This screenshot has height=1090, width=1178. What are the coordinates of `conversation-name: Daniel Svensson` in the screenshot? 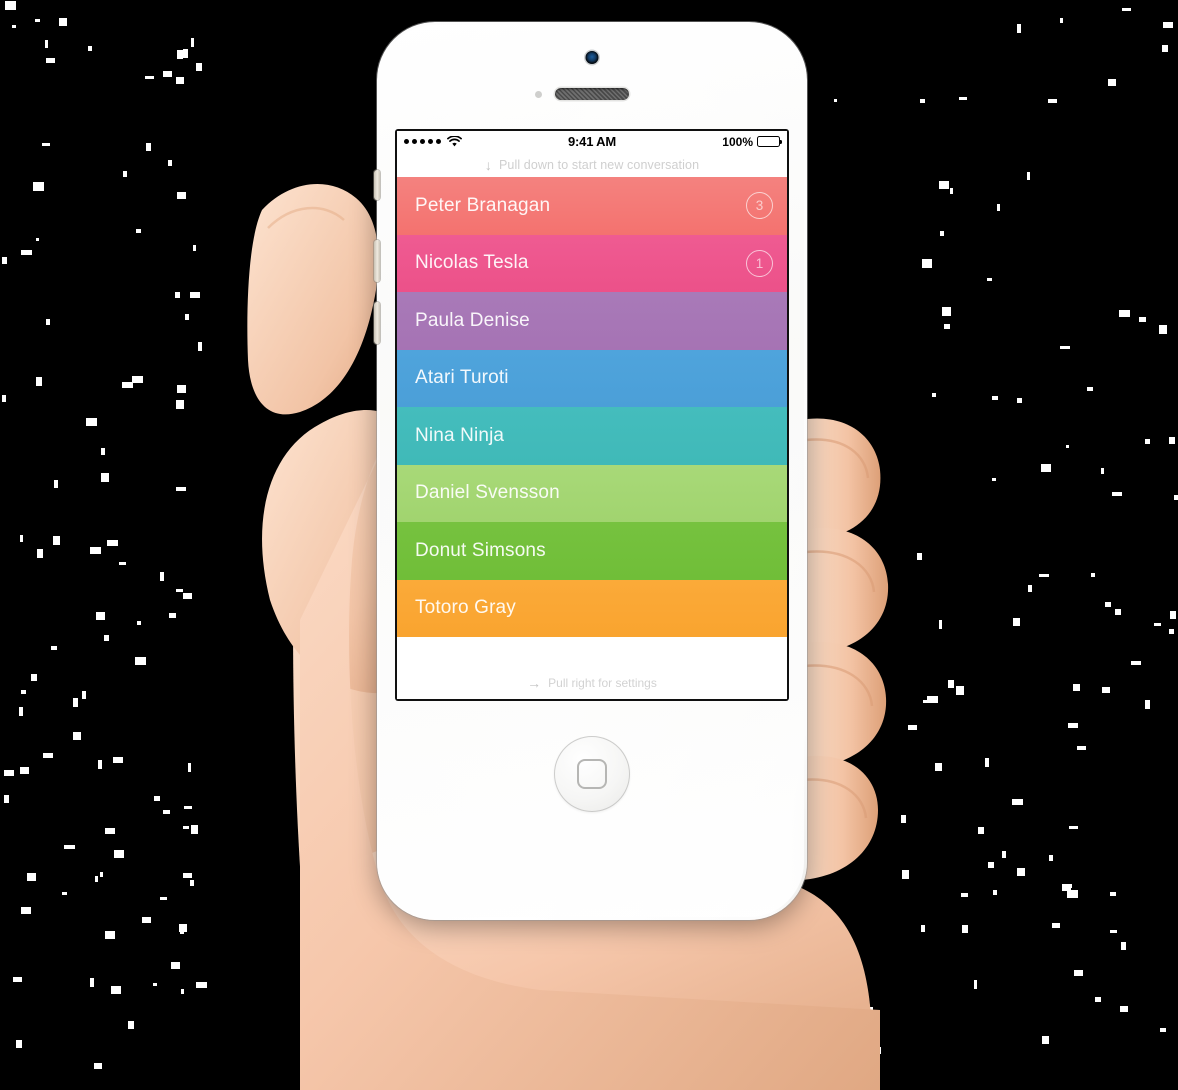 It's located at (487, 493).